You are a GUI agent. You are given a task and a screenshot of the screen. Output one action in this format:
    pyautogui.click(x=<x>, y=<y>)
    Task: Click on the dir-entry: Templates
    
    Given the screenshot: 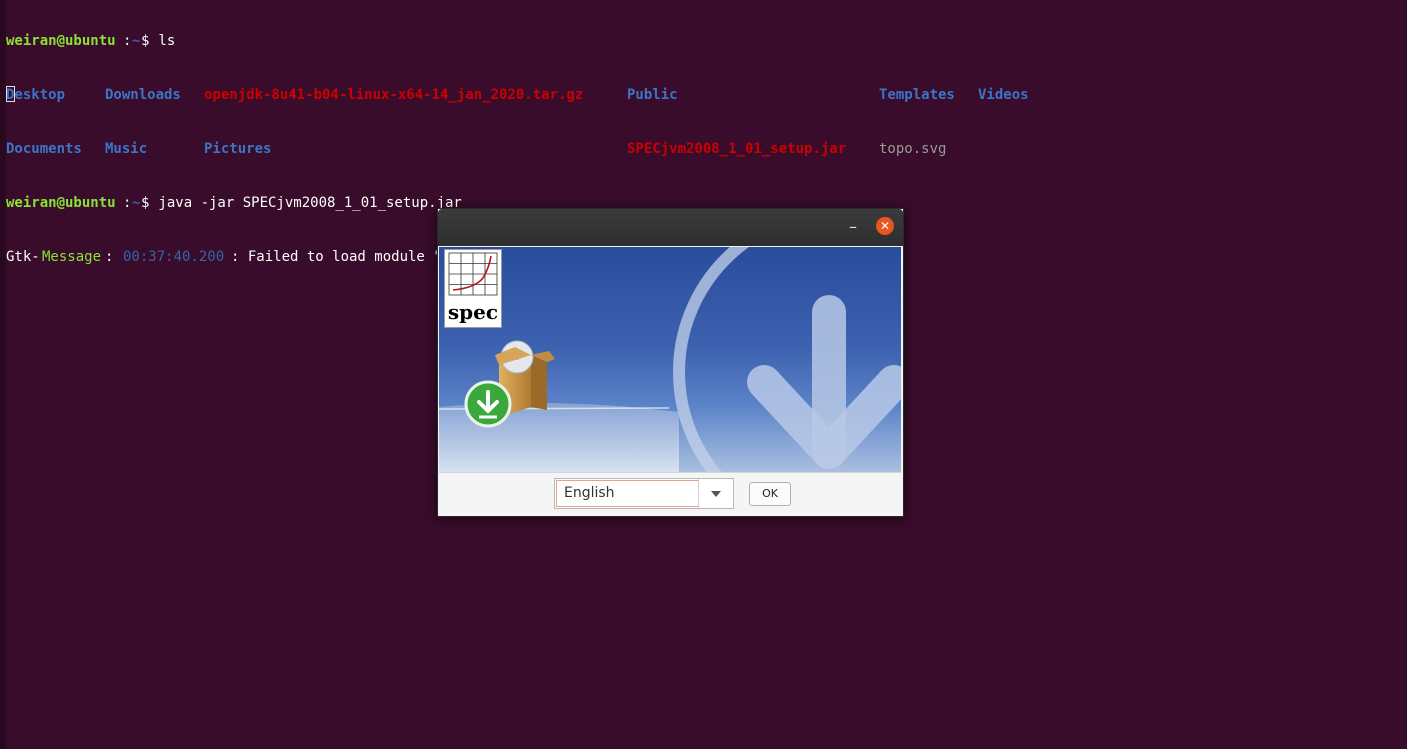 What is the action you would take?
    pyautogui.click(x=917, y=95)
    